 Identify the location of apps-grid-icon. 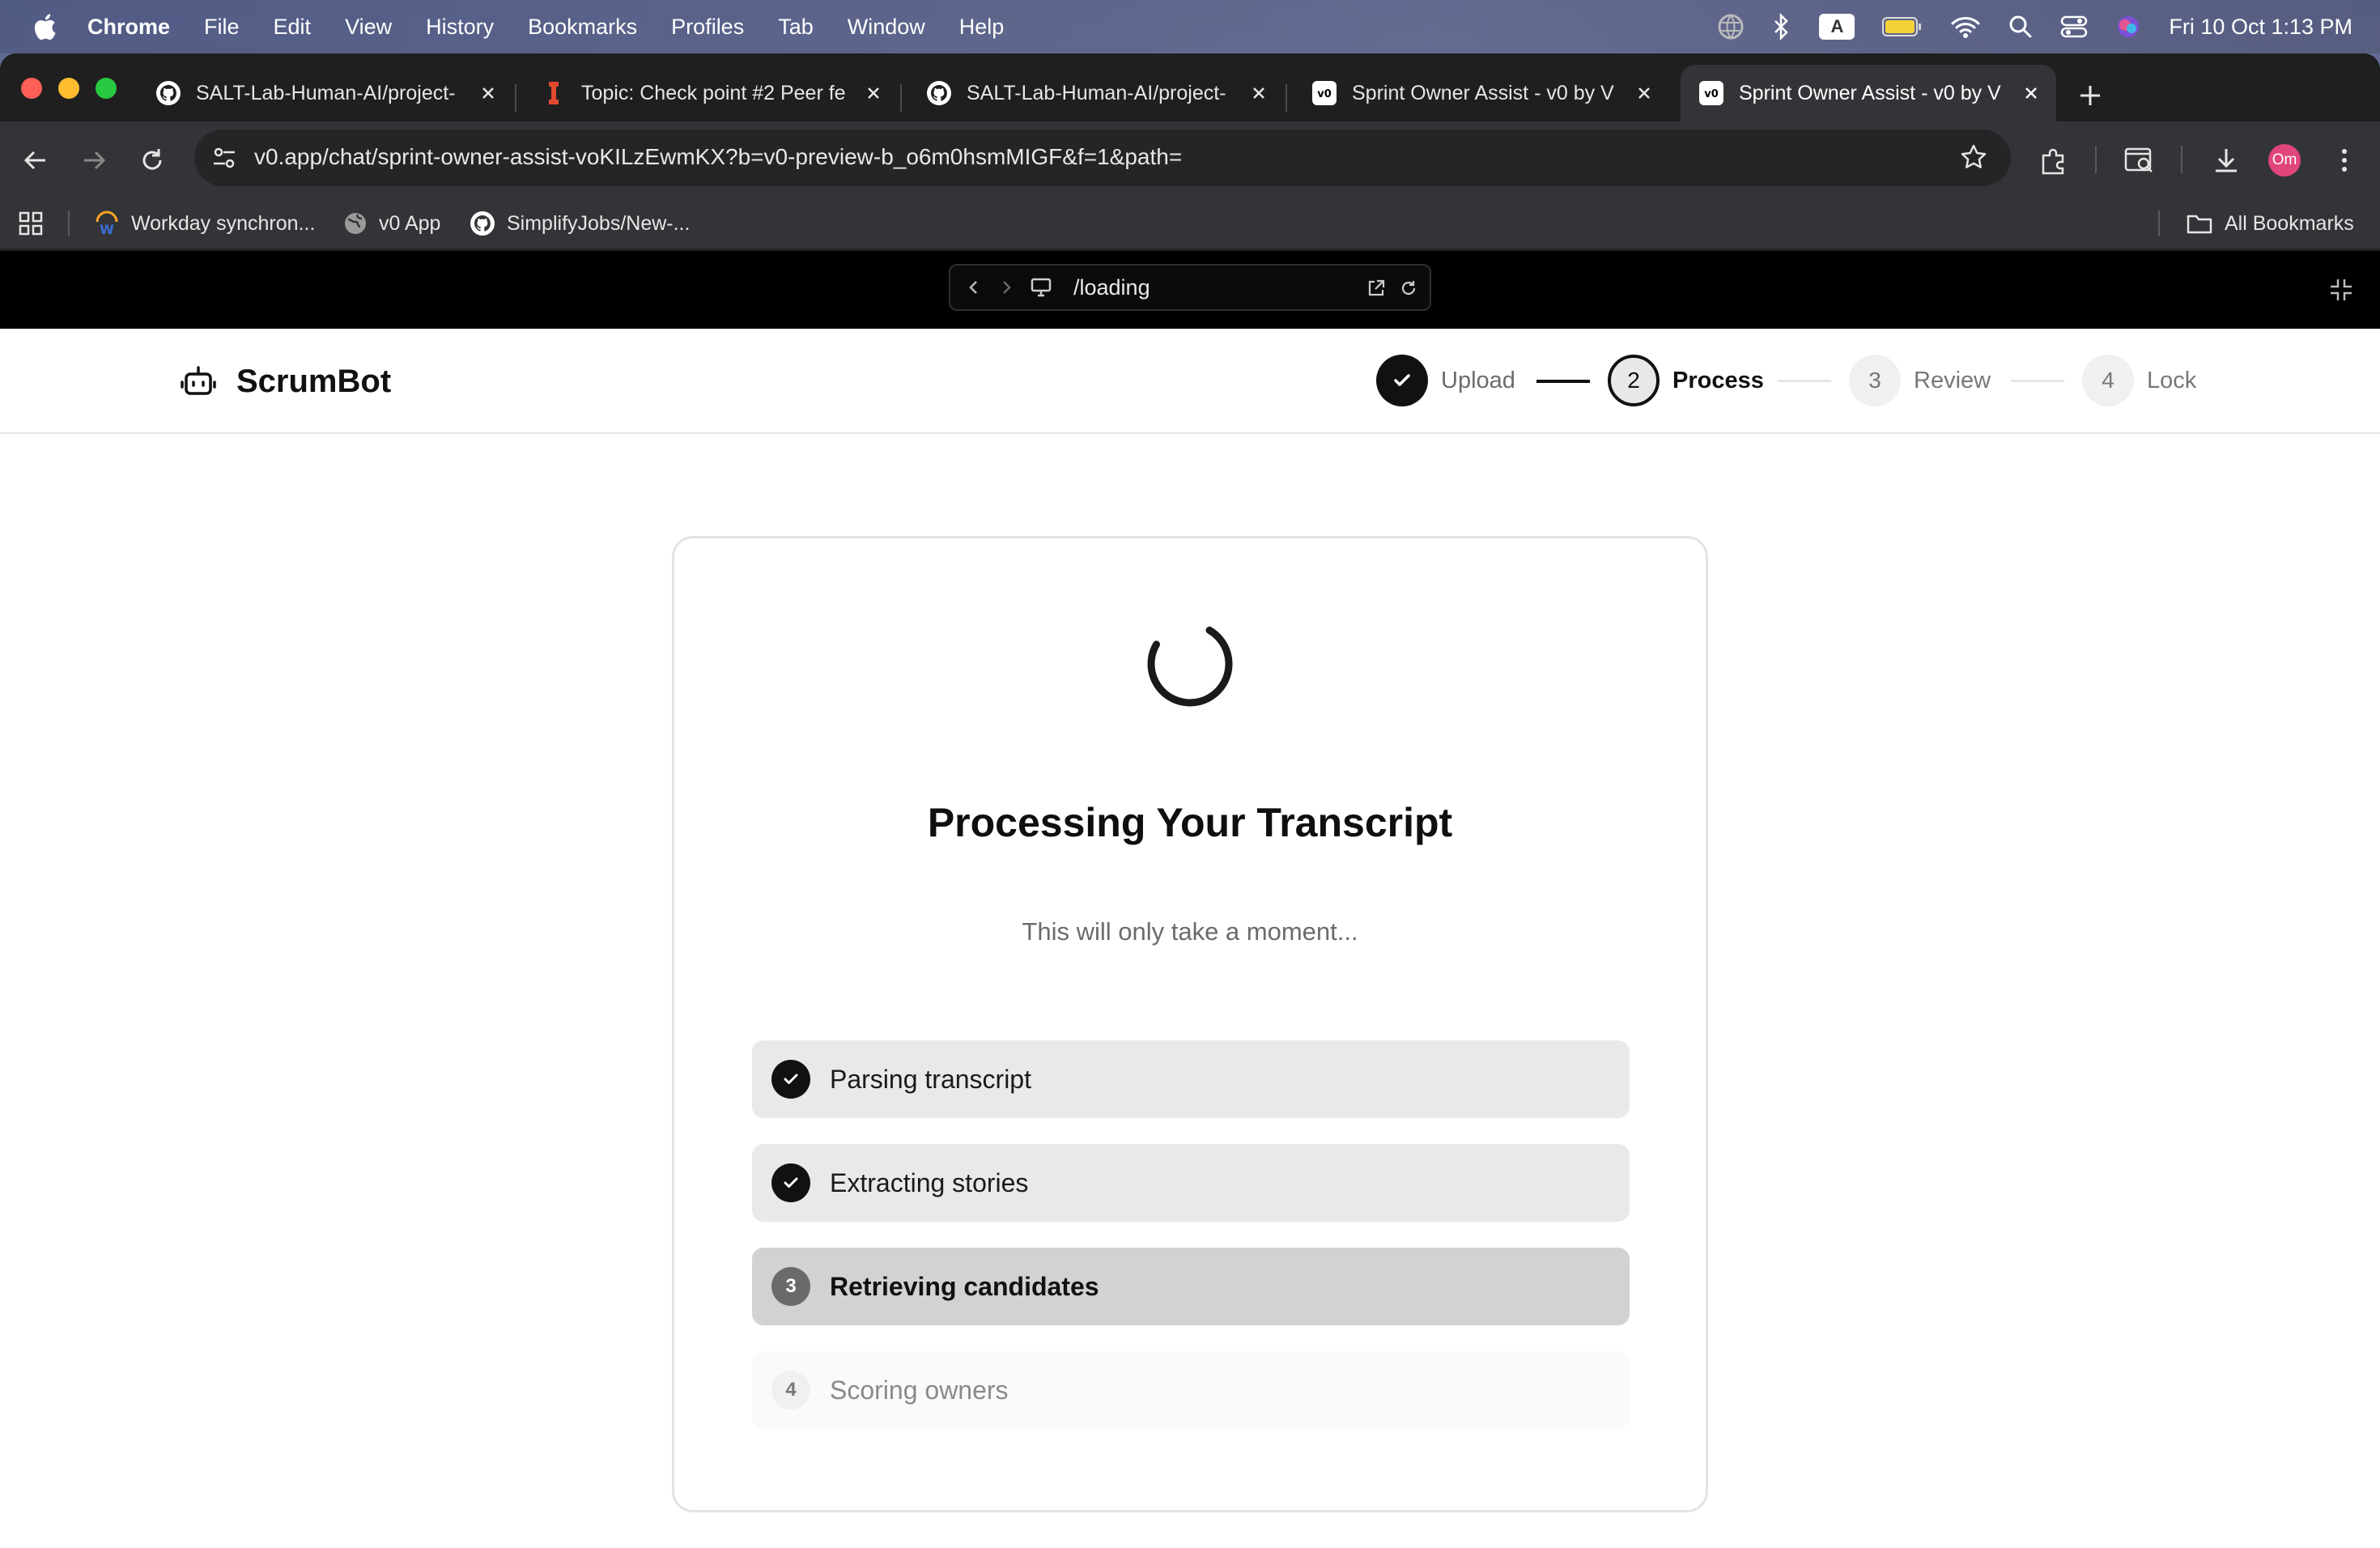
(31, 223).